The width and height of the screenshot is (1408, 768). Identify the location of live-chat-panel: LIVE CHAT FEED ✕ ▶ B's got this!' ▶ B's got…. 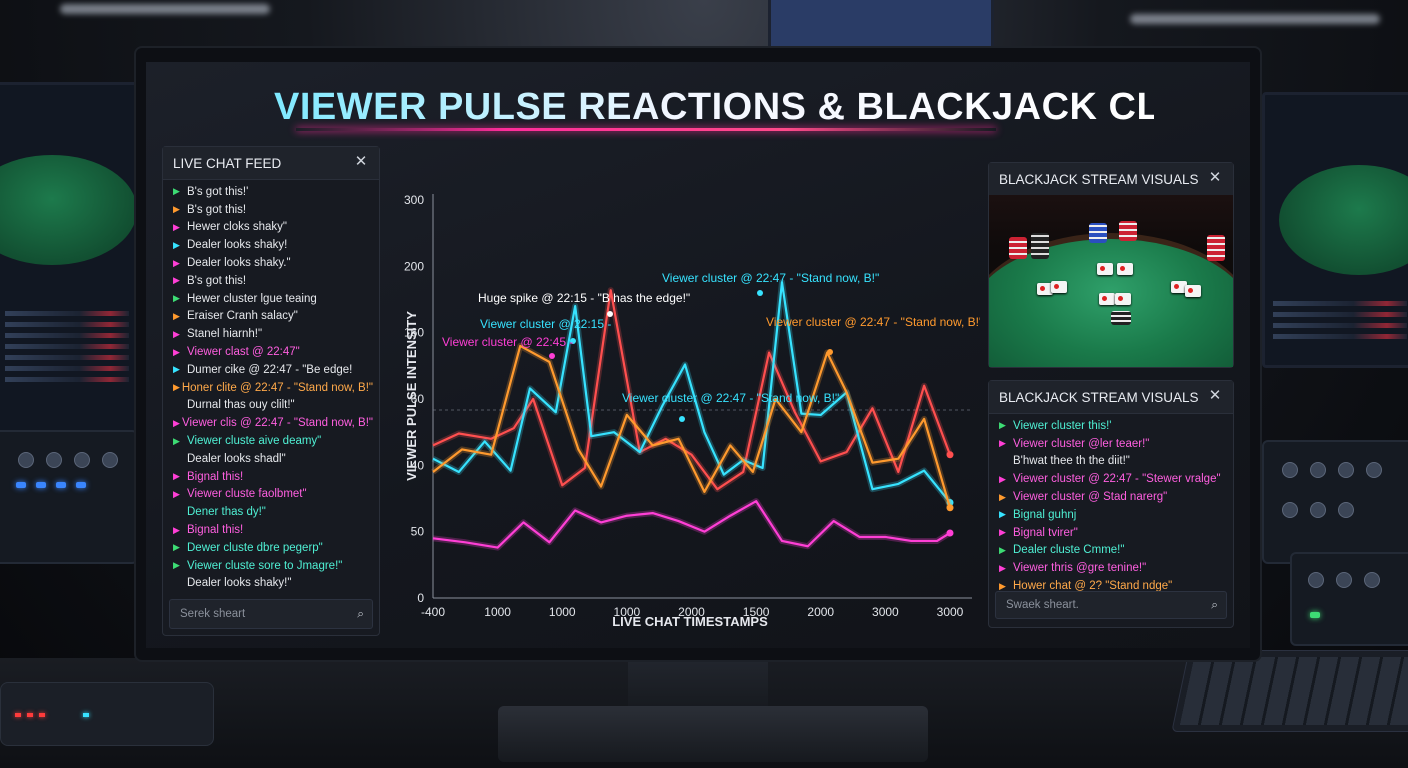
(271, 391).